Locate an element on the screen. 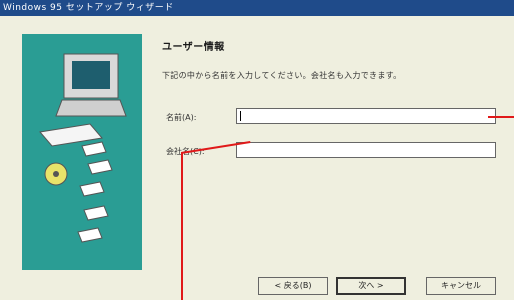 This screenshot has width=514, height=300. name-label: 名前(A): is located at coordinates (181, 117).